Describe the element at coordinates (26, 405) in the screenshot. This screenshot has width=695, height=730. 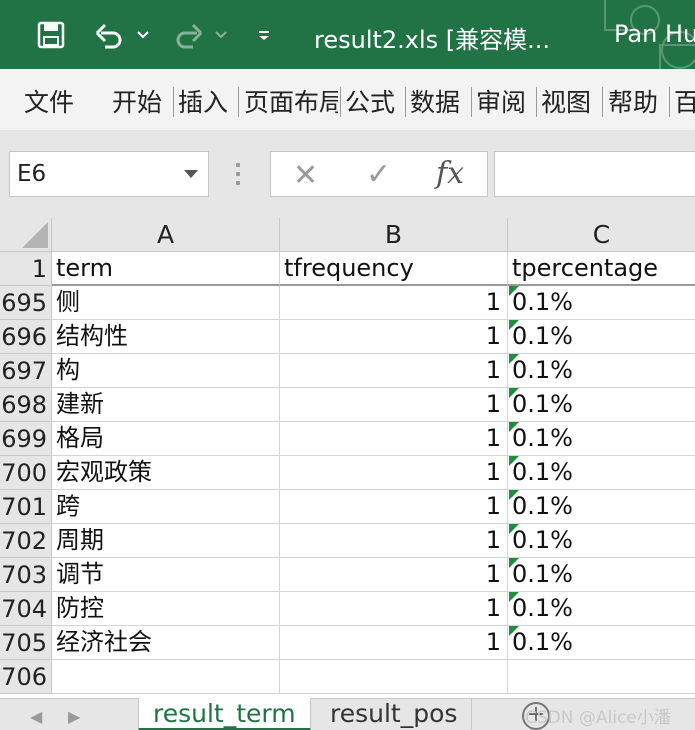
I see `row-header: 698` at that location.